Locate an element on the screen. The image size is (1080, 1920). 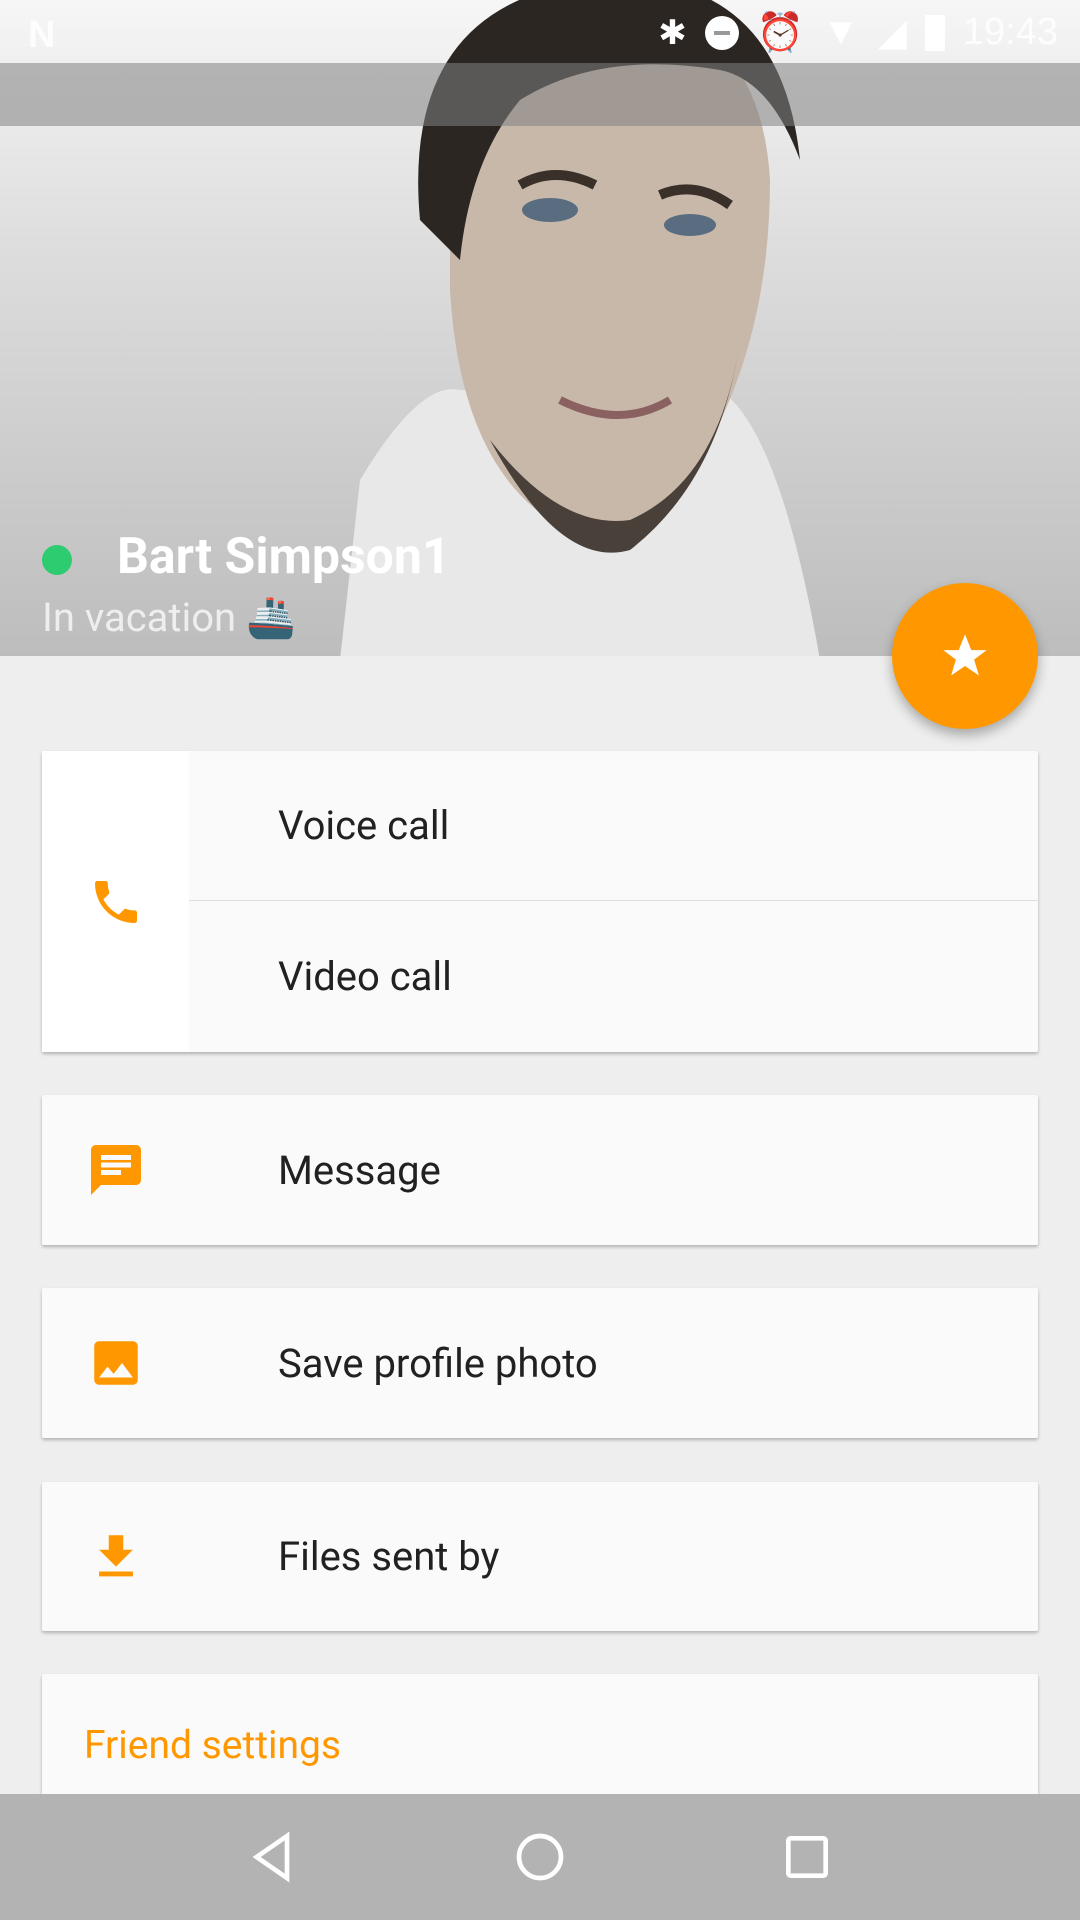
battery-icon is located at coordinates (934, 32).